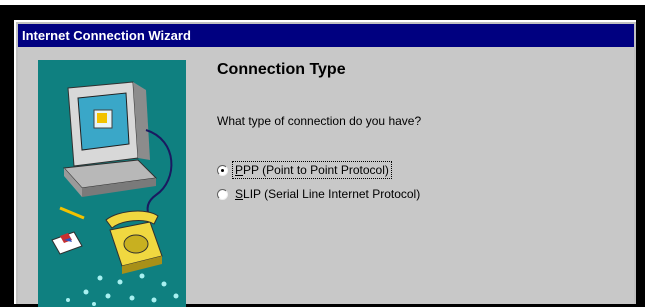  What do you see at coordinates (281, 69) in the screenshot?
I see `page-heading: Connection Type` at bounding box center [281, 69].